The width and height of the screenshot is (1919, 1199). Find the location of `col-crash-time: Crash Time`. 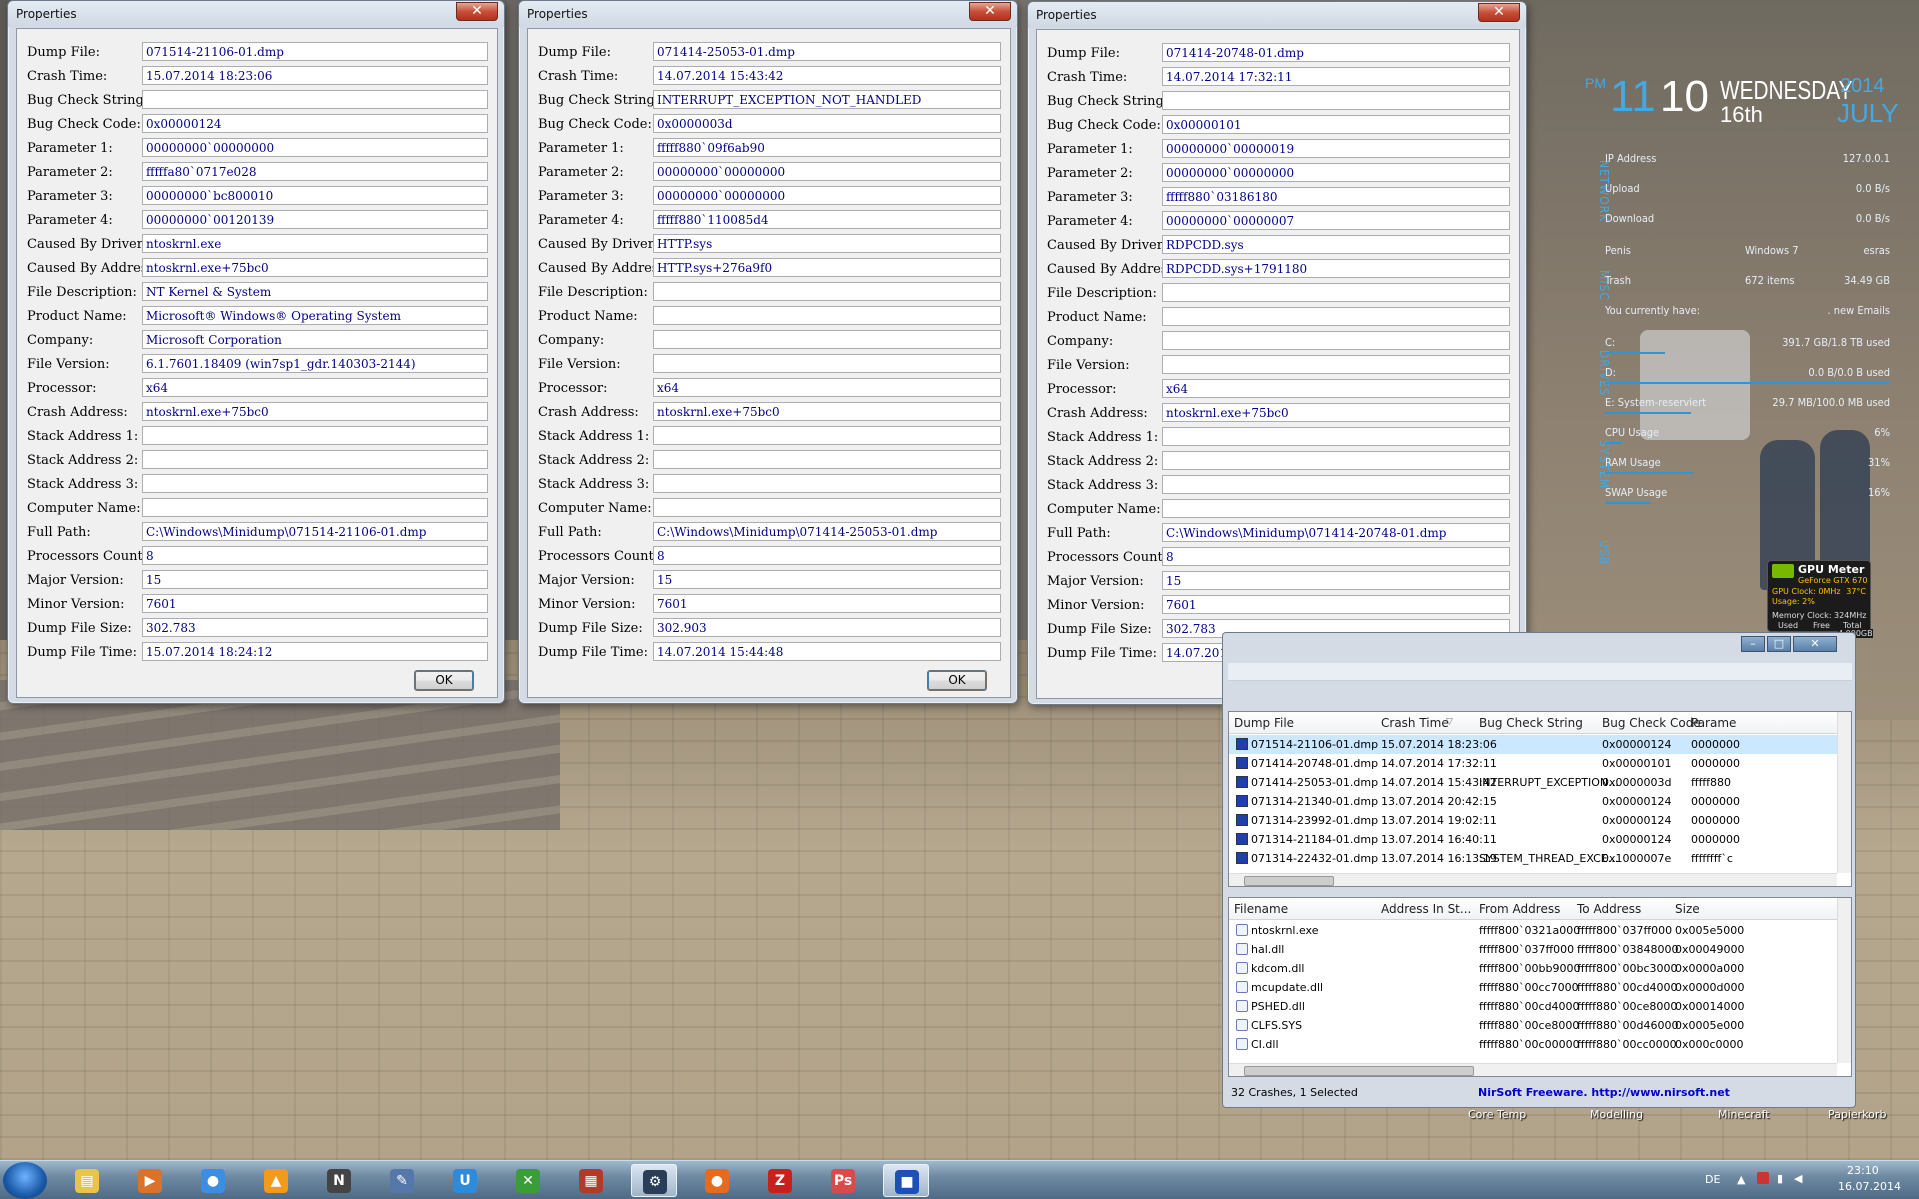

col-crash-time: Crash Time is located at coordinates (1415, 723).